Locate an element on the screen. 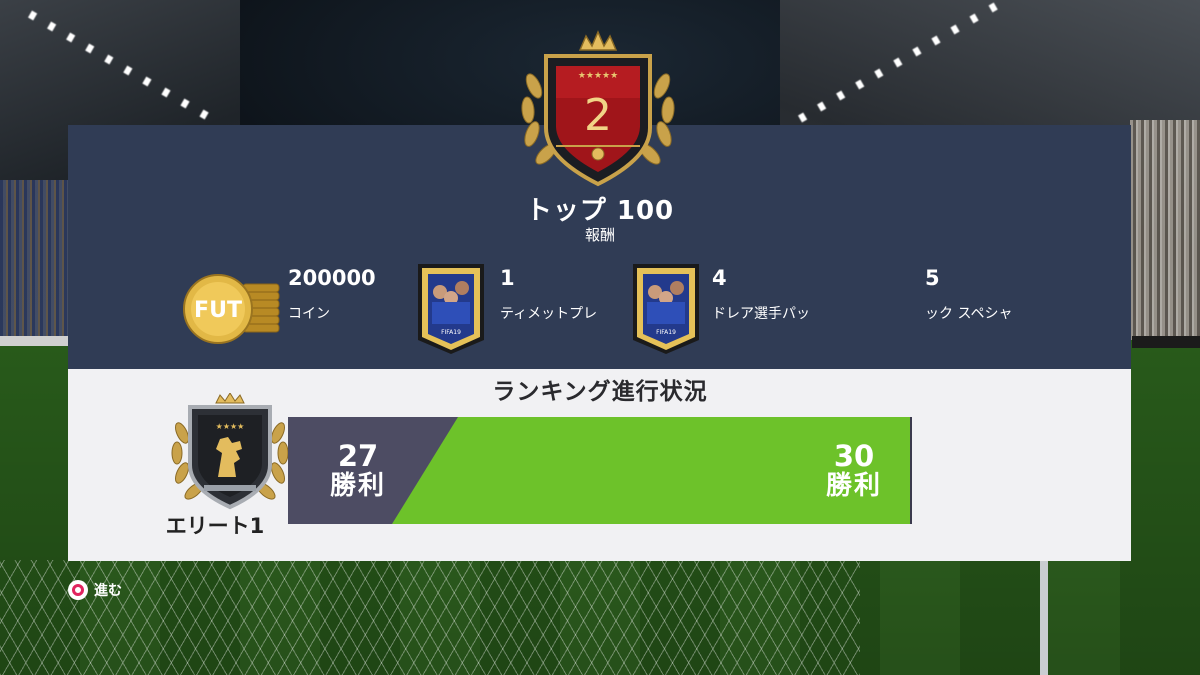 The image size is (1200, 675). adboard-left is located at coordinates (34, 341).